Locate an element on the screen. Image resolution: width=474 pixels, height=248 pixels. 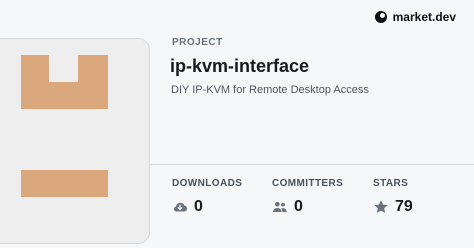
project-title: ip-kvm-interface is located at coordinates (240, 66).